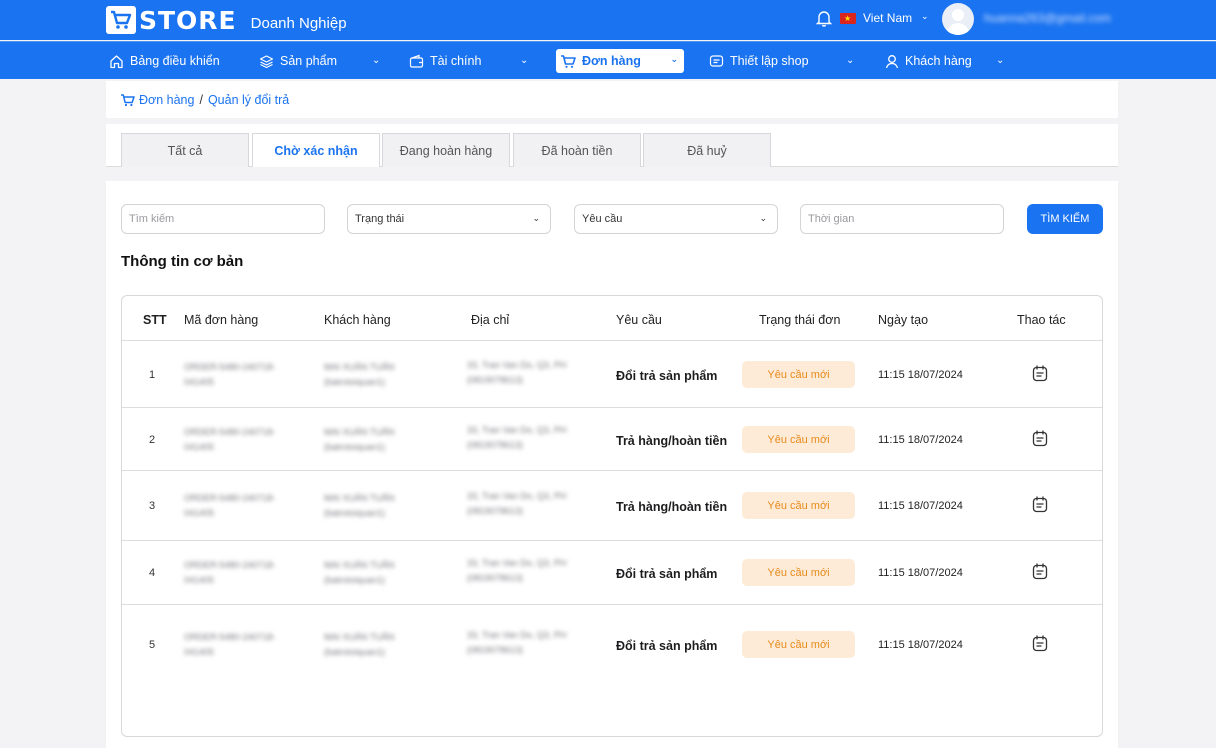 Image resolution: width=1216 pixels, height=748 pixels. I want to click on avatar, so click(958, 19).